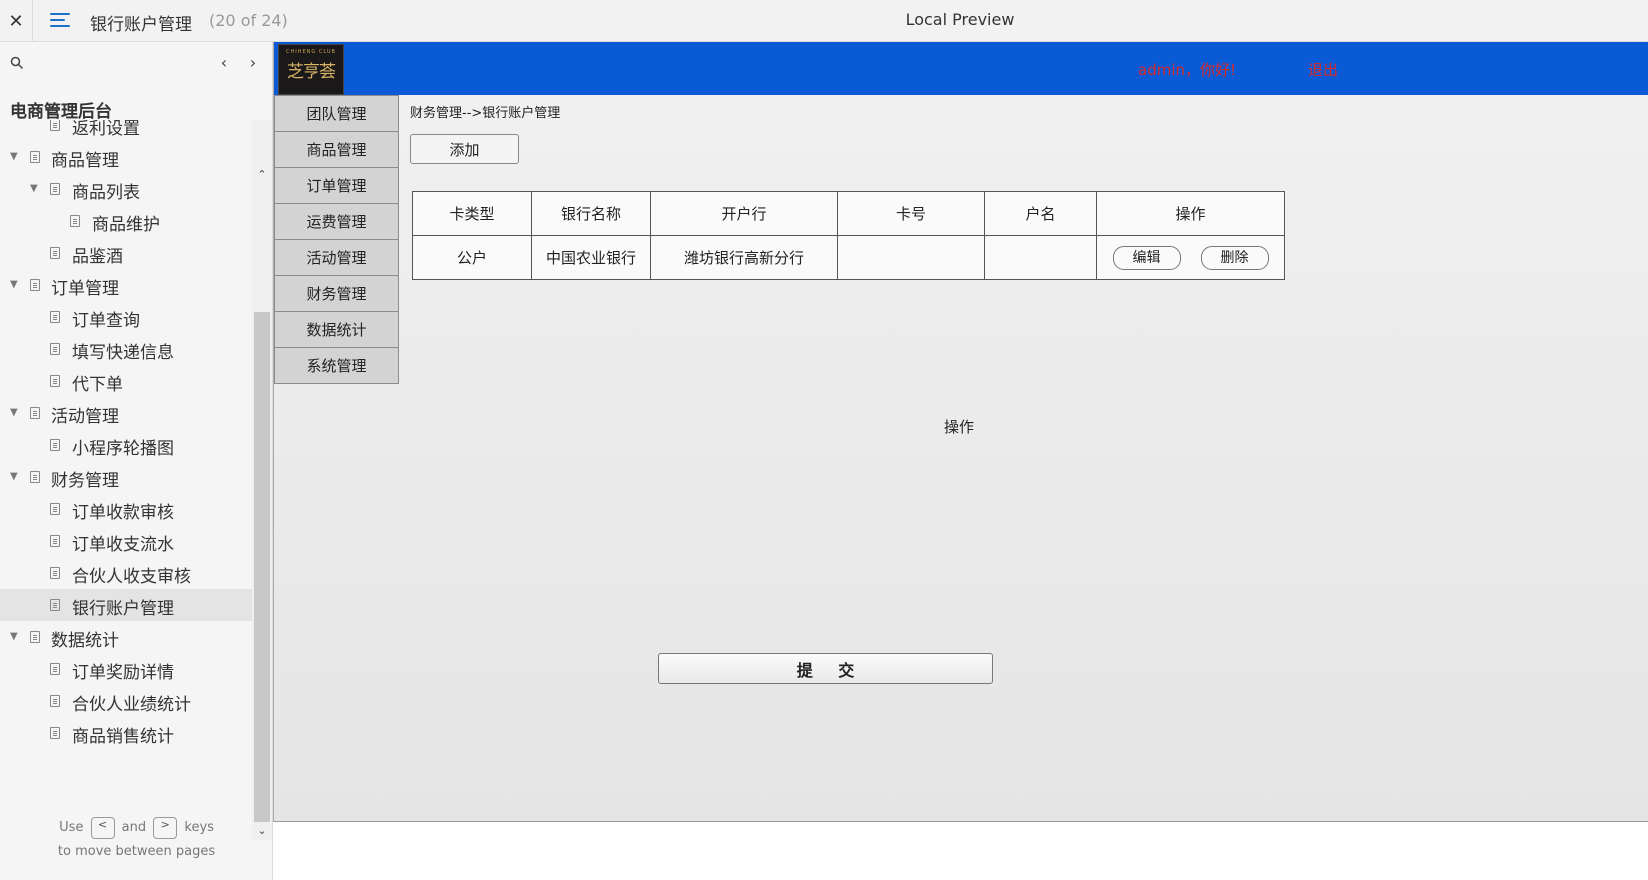  Describe the element at coordinates (102, 827) in the screenshot. I see `key-prev-icon: <` at that location.